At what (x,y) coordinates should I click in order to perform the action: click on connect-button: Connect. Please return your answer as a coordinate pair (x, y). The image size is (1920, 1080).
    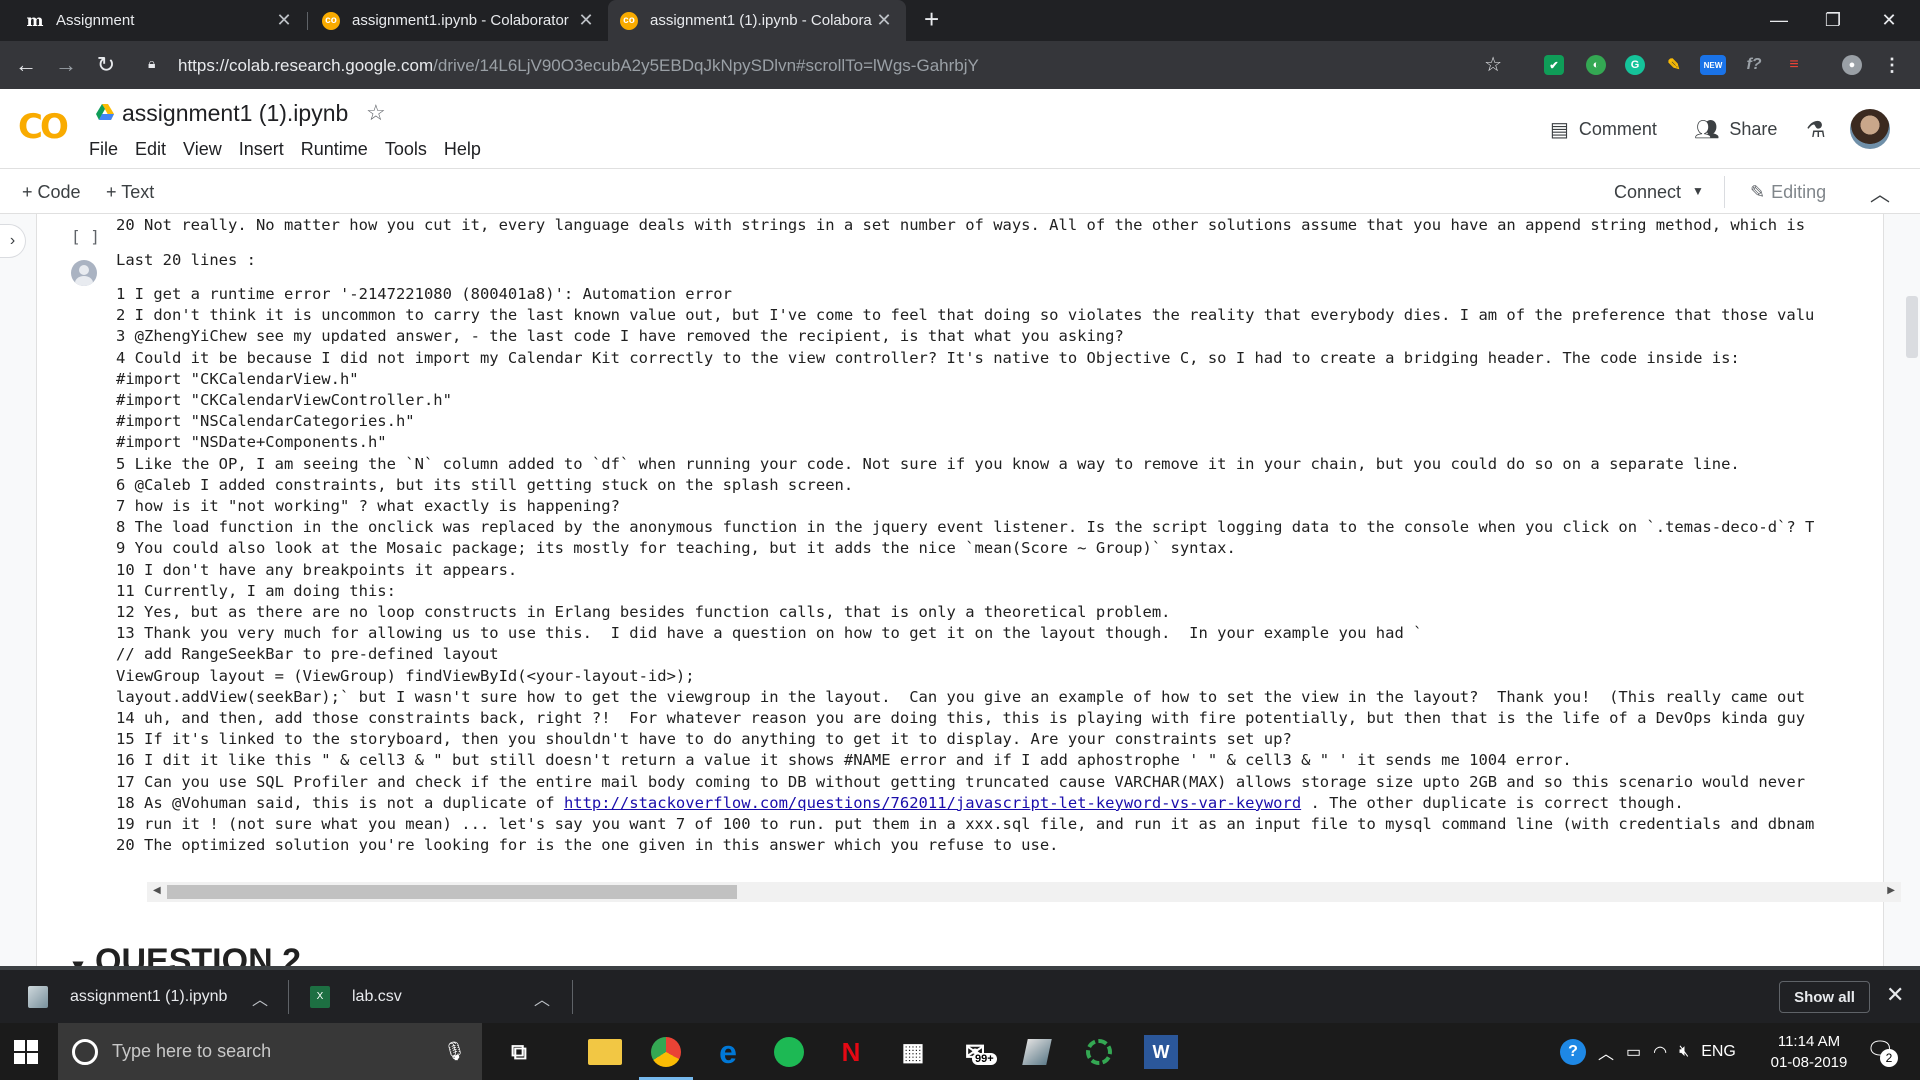
    Looking at the image, I should click on (1647, 192).